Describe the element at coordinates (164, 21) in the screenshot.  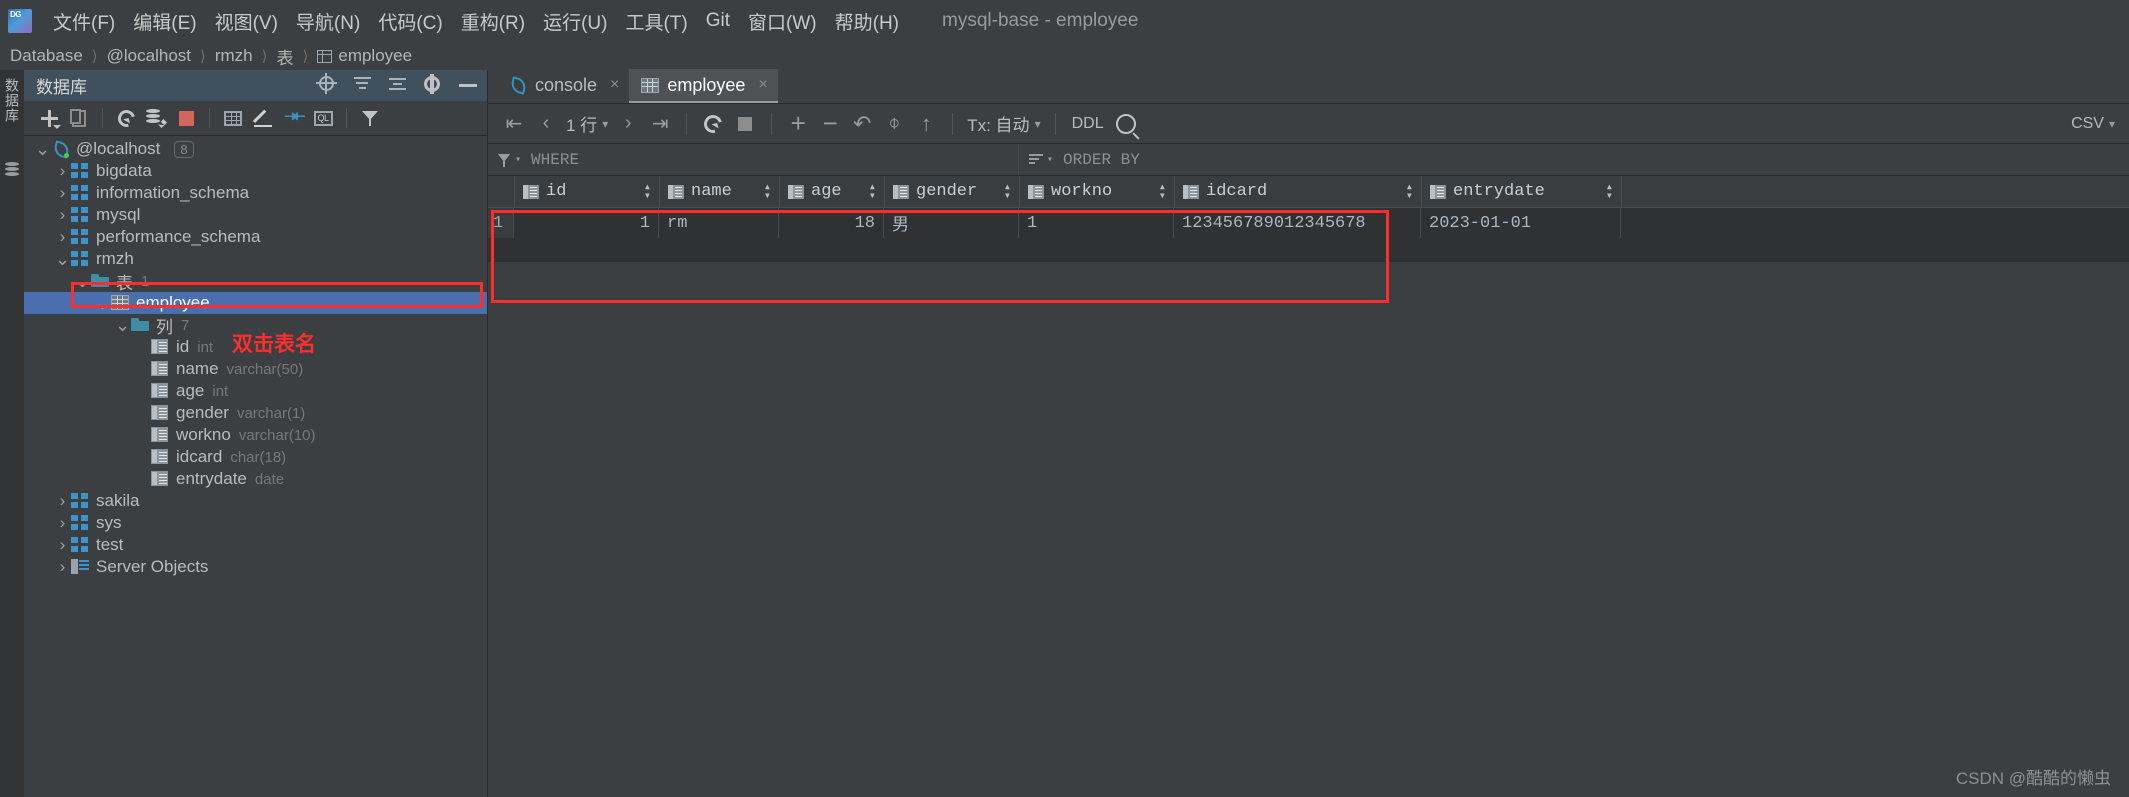
I see `menu-item-1: 编辑(E)` at that location.